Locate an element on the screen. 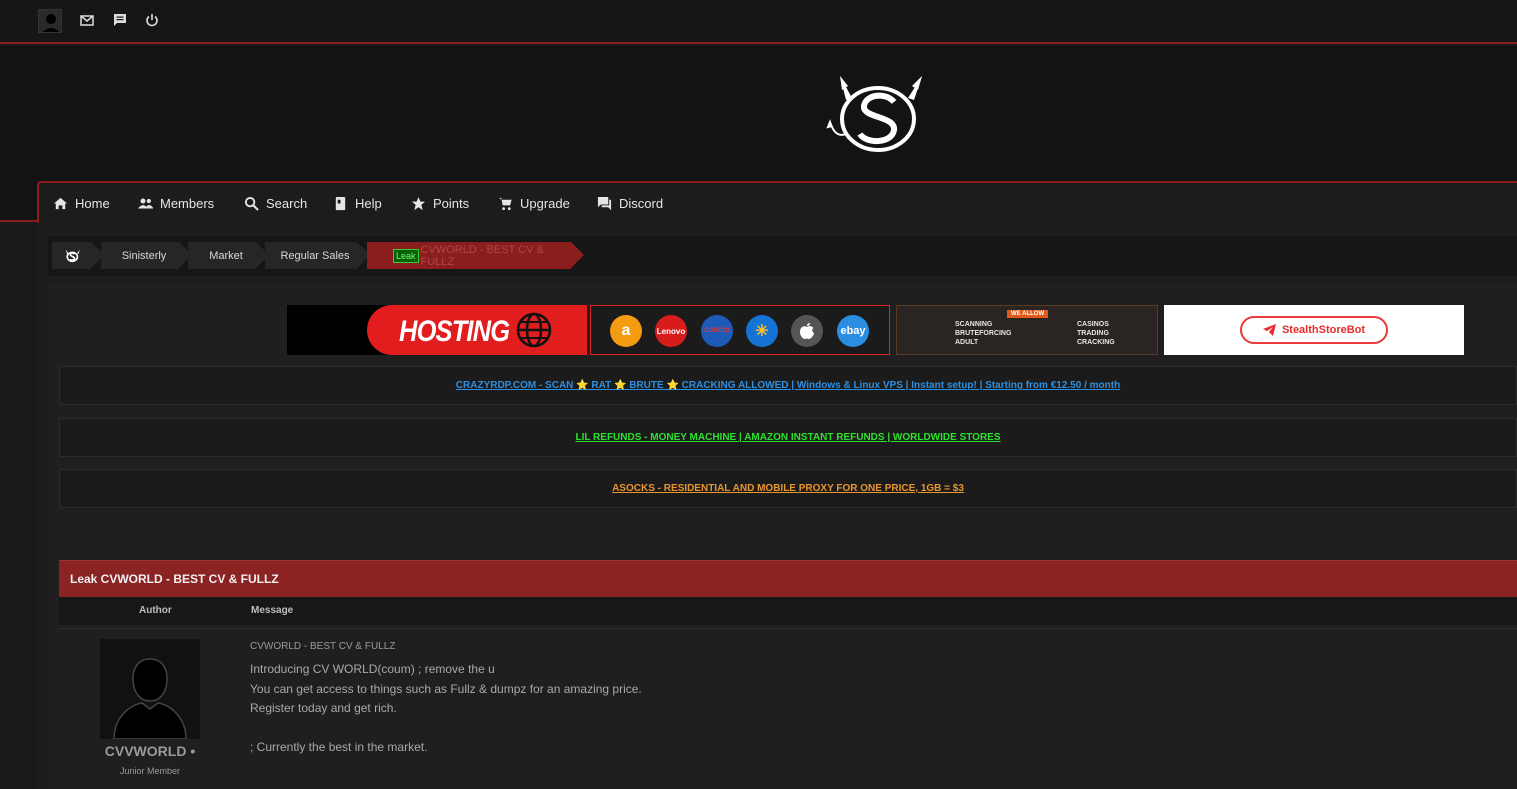 The height and width of the screenshot is (789, 1517). stealth-pill: StealthStoreBot is located at coordinates (1314, 330).